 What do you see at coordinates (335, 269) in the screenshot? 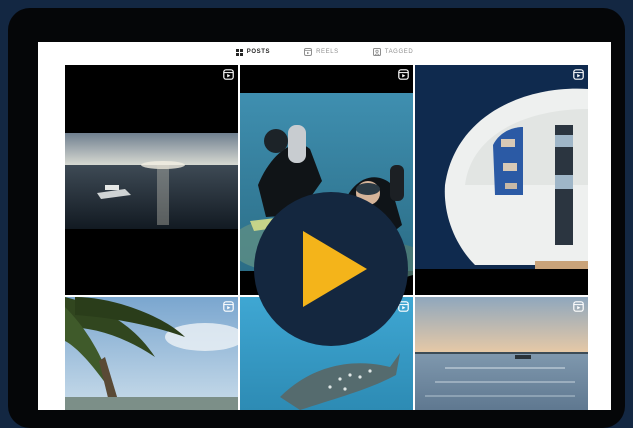
I see `play-icon` at bounding box center [335, 269].